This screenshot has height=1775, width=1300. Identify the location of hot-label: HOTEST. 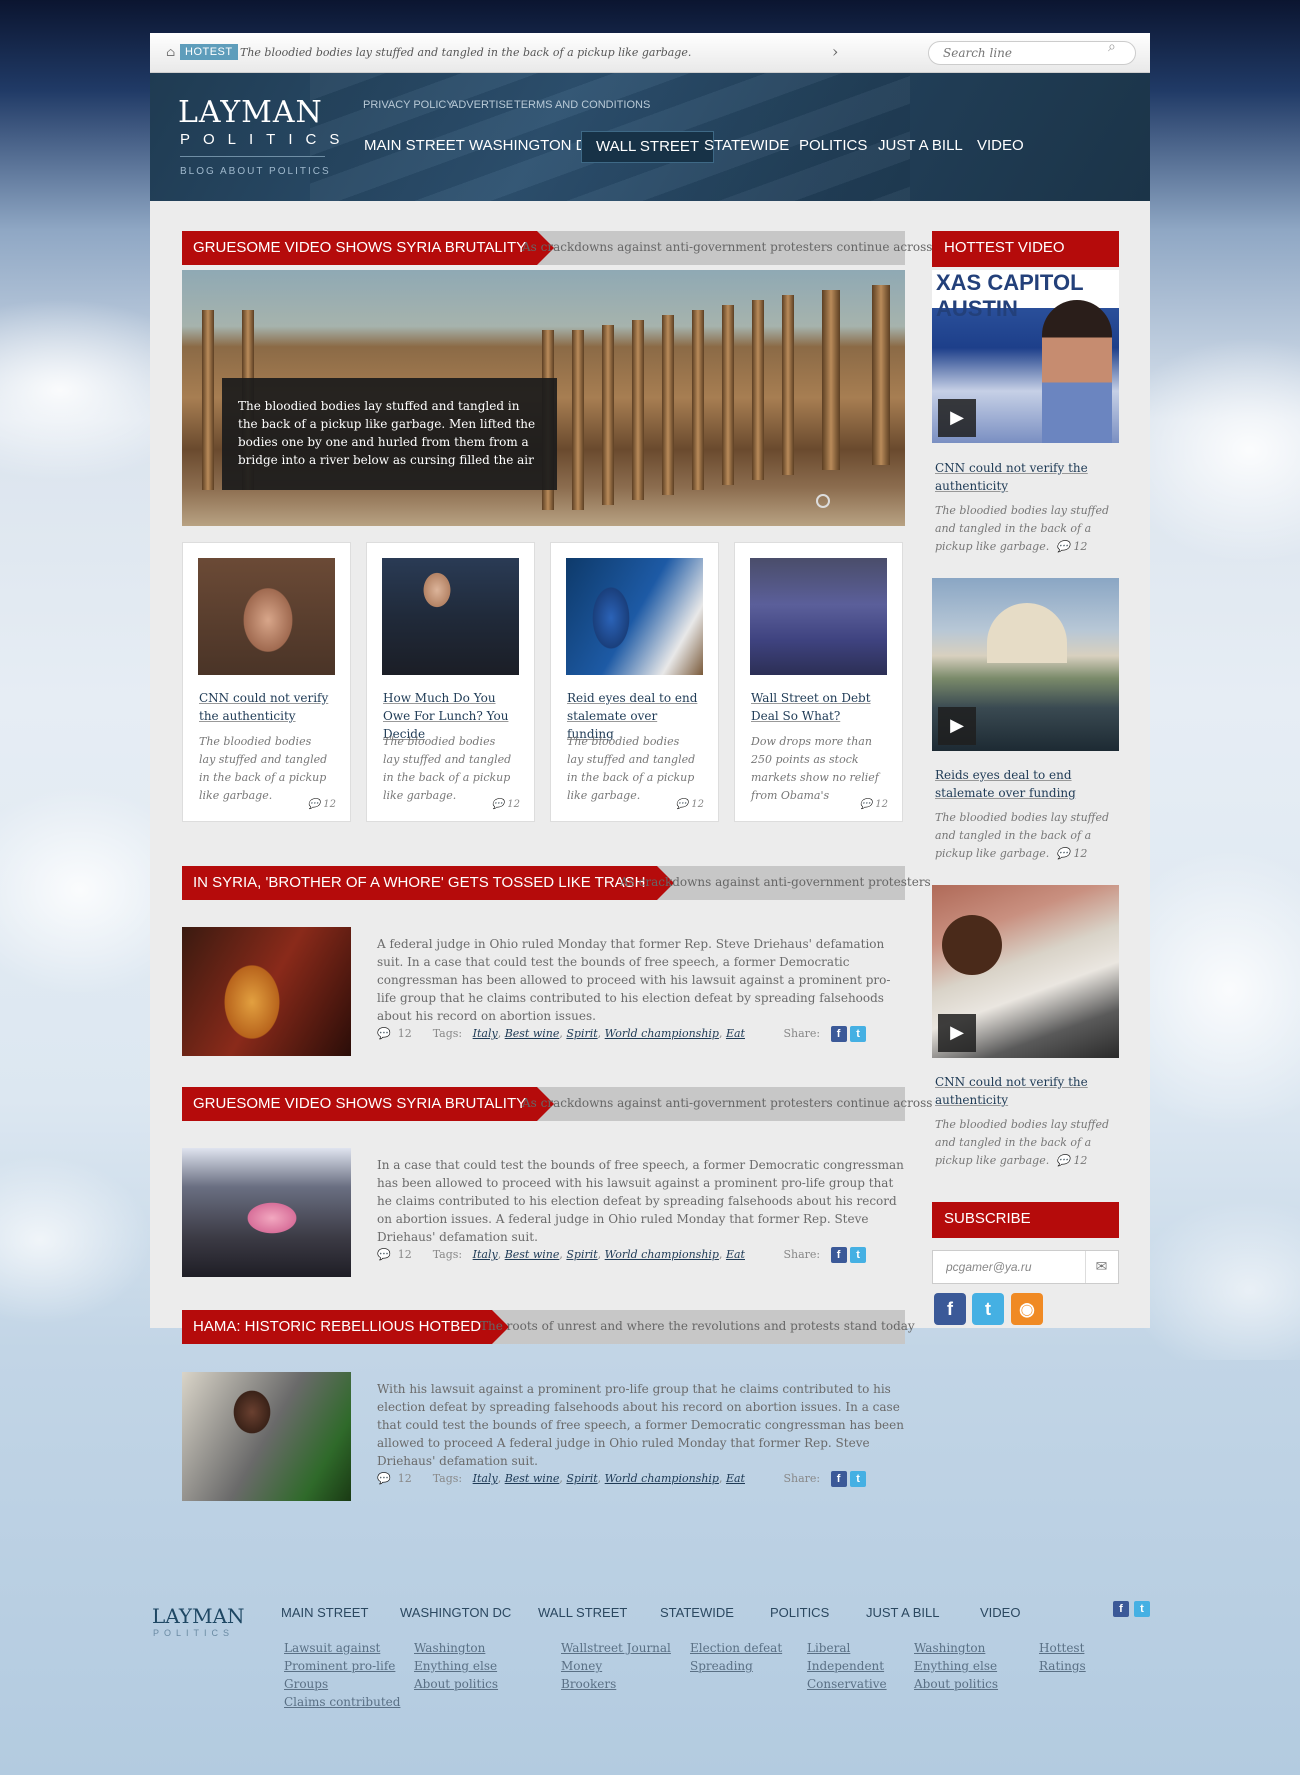
(209, 52).